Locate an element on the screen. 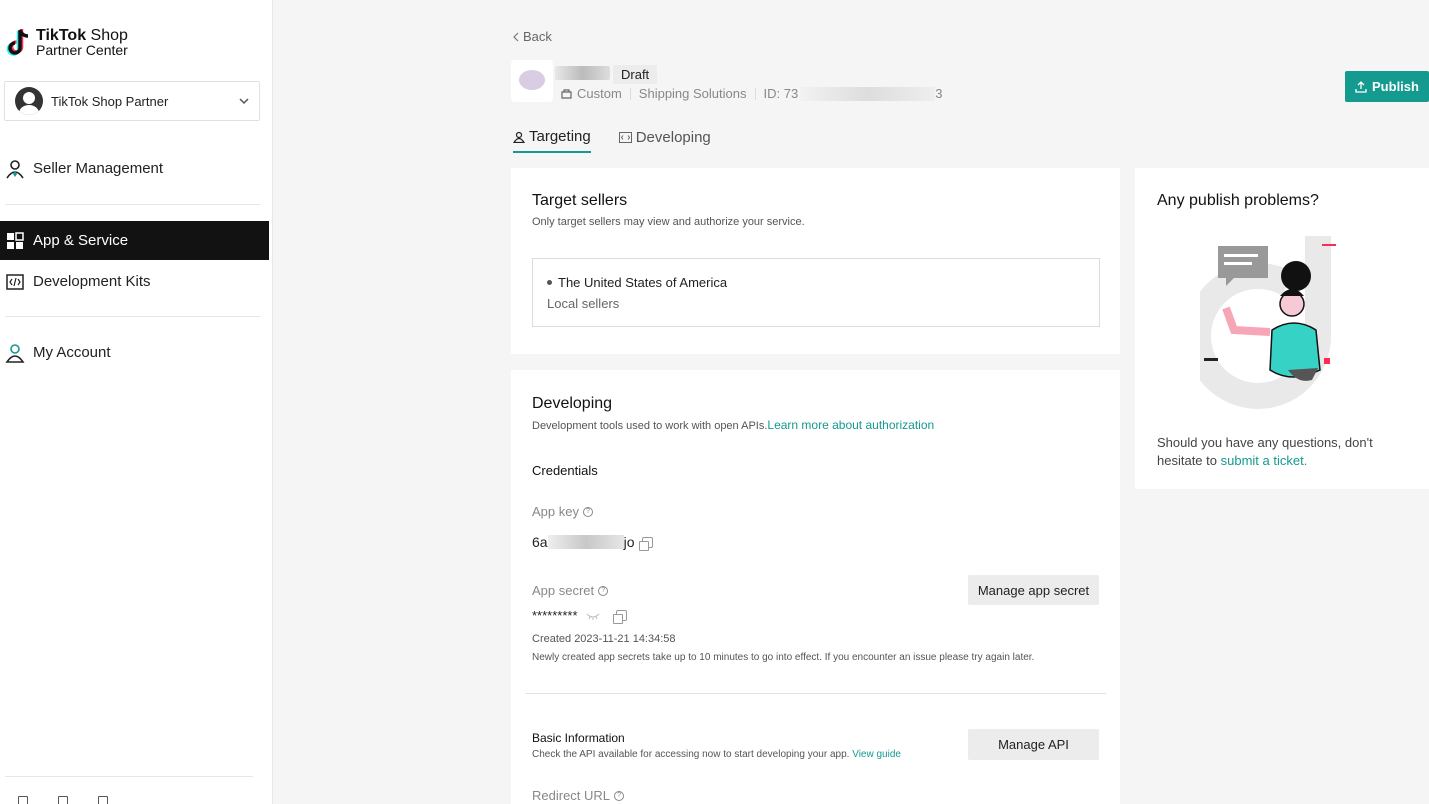 The width and height of the screenshot is (1429, 804). back-label: Back is located at coordinates (537, 36).